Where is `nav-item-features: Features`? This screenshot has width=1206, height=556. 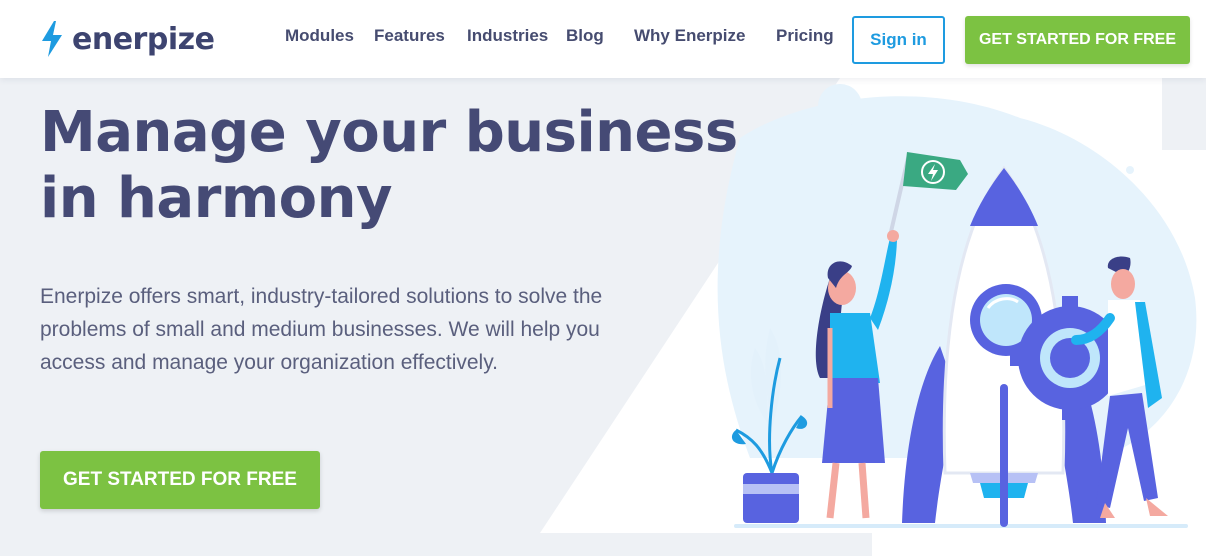 nav-item-features: Features is located at coordinates (409, 36).